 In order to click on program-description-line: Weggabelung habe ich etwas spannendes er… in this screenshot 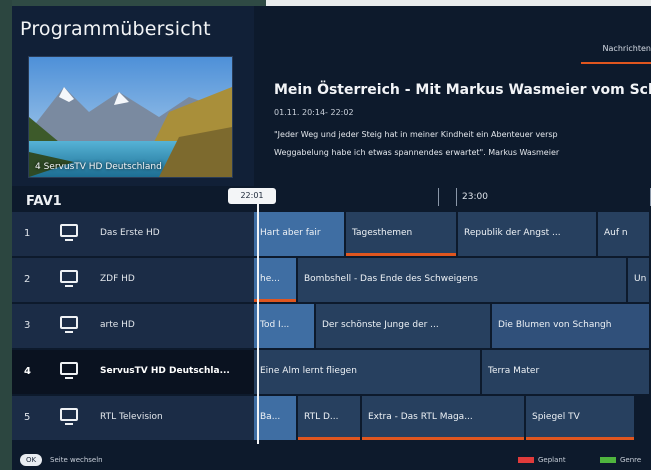, I will do `click(417, 152)`.